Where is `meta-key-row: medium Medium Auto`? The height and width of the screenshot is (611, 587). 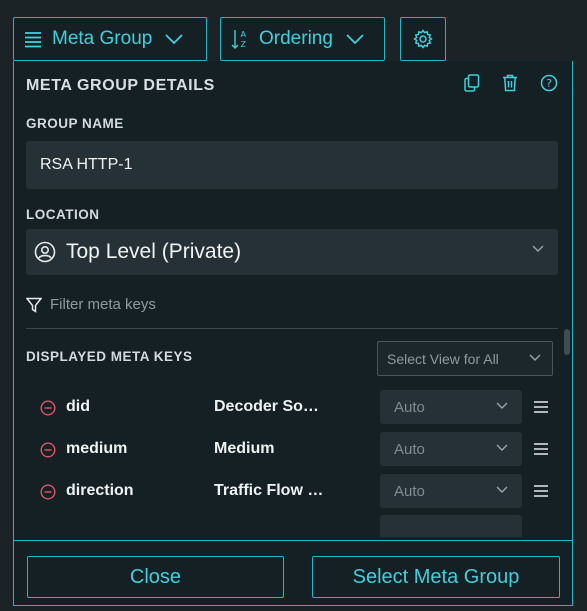
meta-key-row: medium Medium Auto is located at coordinates (293, 449).